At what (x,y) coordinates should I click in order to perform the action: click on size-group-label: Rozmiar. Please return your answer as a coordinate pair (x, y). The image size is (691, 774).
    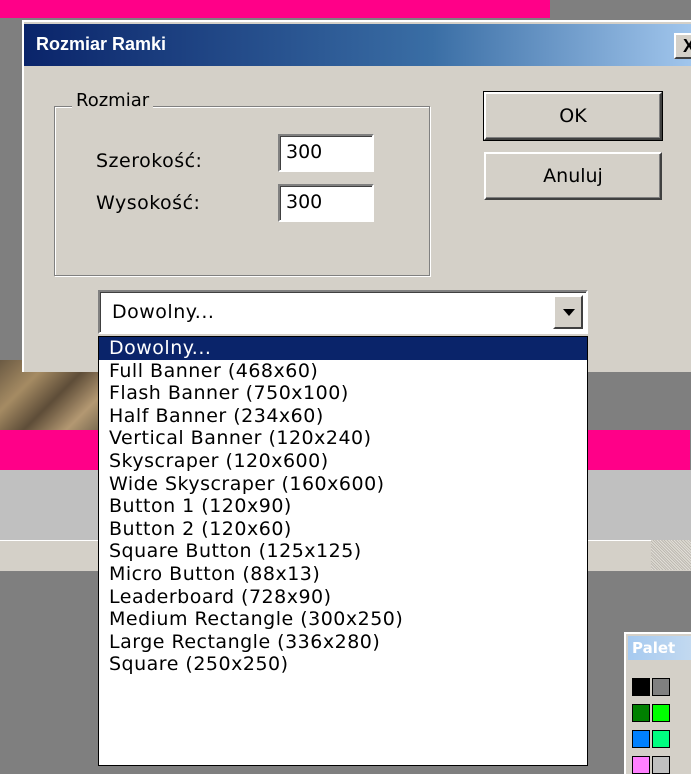
    Looking at the image, I should click on (113, 100).